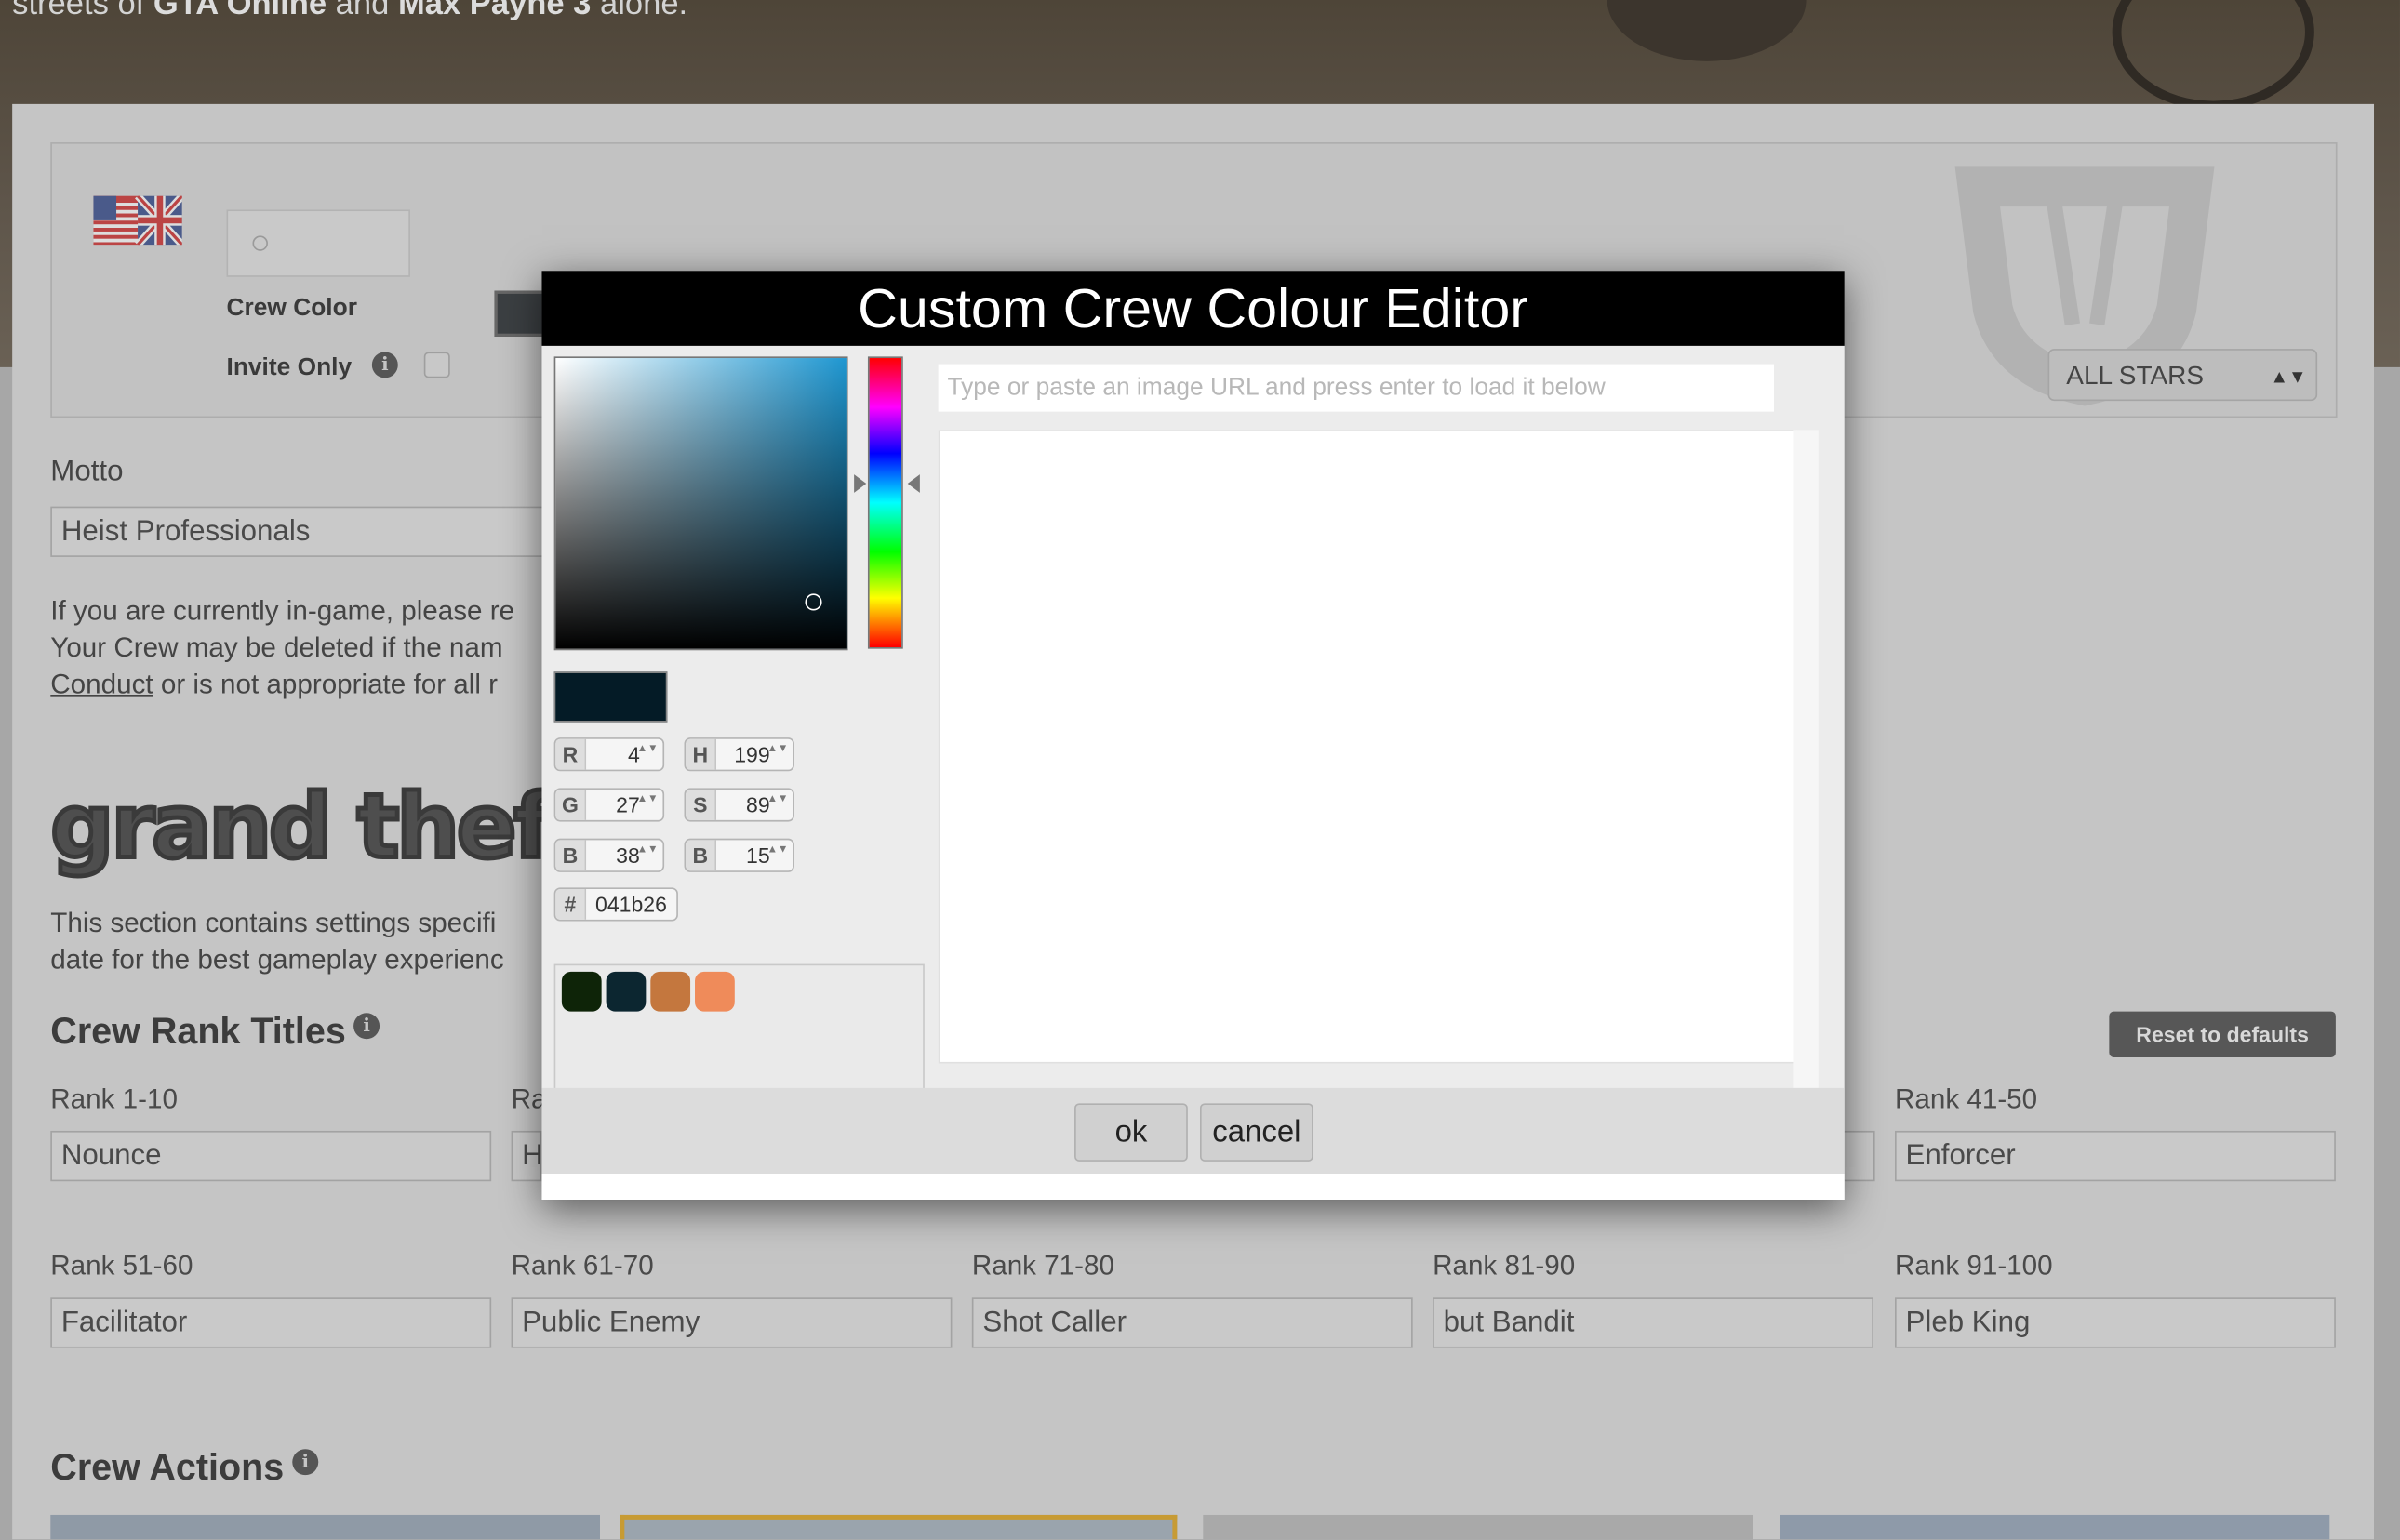  What do you see at coordinates (1974, 1265) in the screenshot?
I see `rank-label: Rank 91-100` at bounding box center [1974, 1265].